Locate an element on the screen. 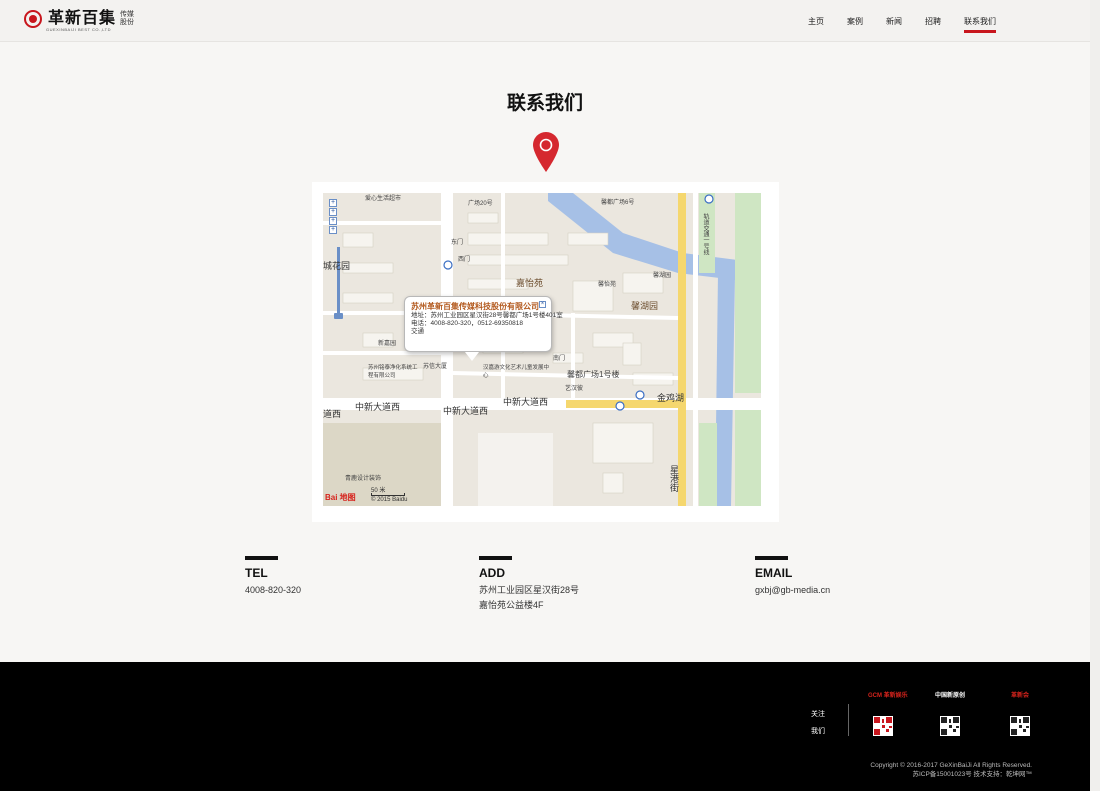  logo-english: GUEXINBAIJI BEST CO.,LTD is located at coordinates (78, 29).